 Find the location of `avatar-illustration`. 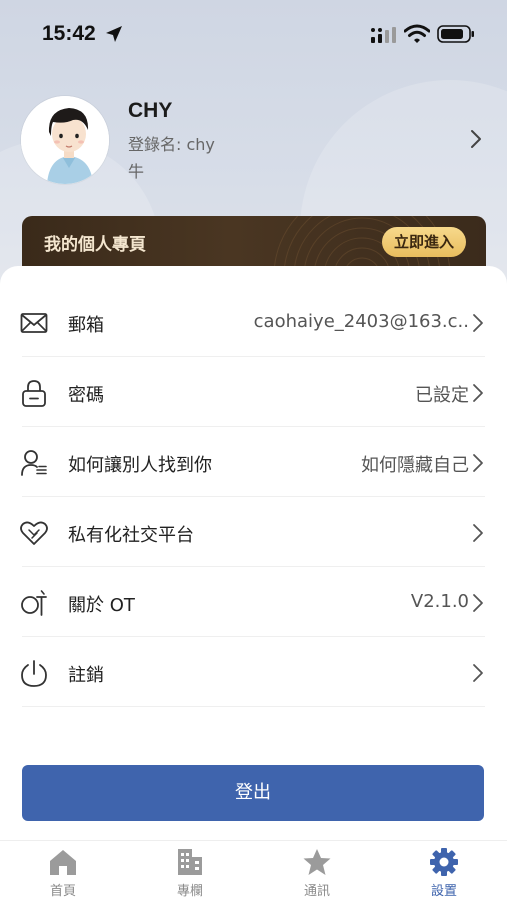

avatar-illustration is located at coordinates (65, 140).